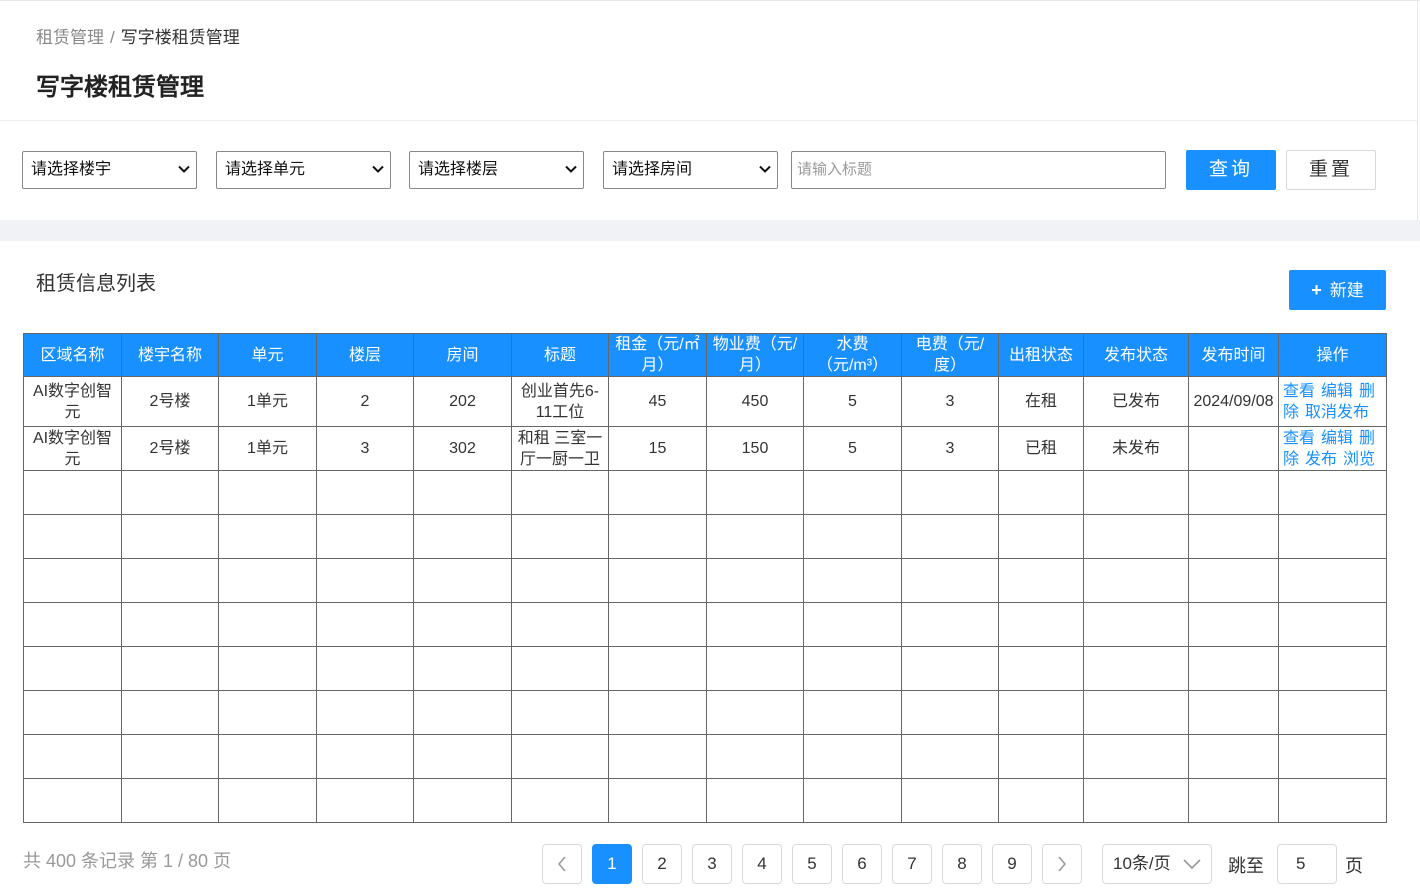 The height and width of the screenshot is (895, 1420). Describe the element at coordinates (365, 355) in the screenshot. I see `column-header: 楼层` at that location.